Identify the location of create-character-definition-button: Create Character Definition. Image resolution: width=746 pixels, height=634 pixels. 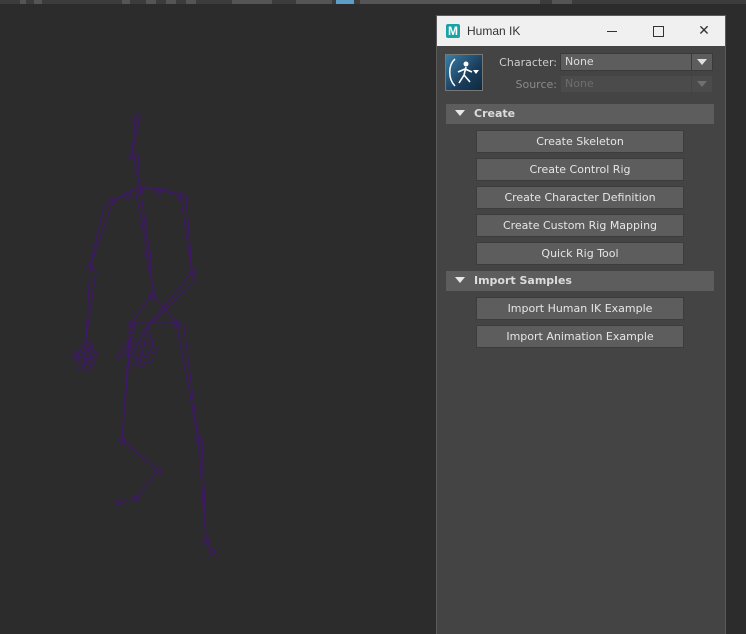
(580, 197).